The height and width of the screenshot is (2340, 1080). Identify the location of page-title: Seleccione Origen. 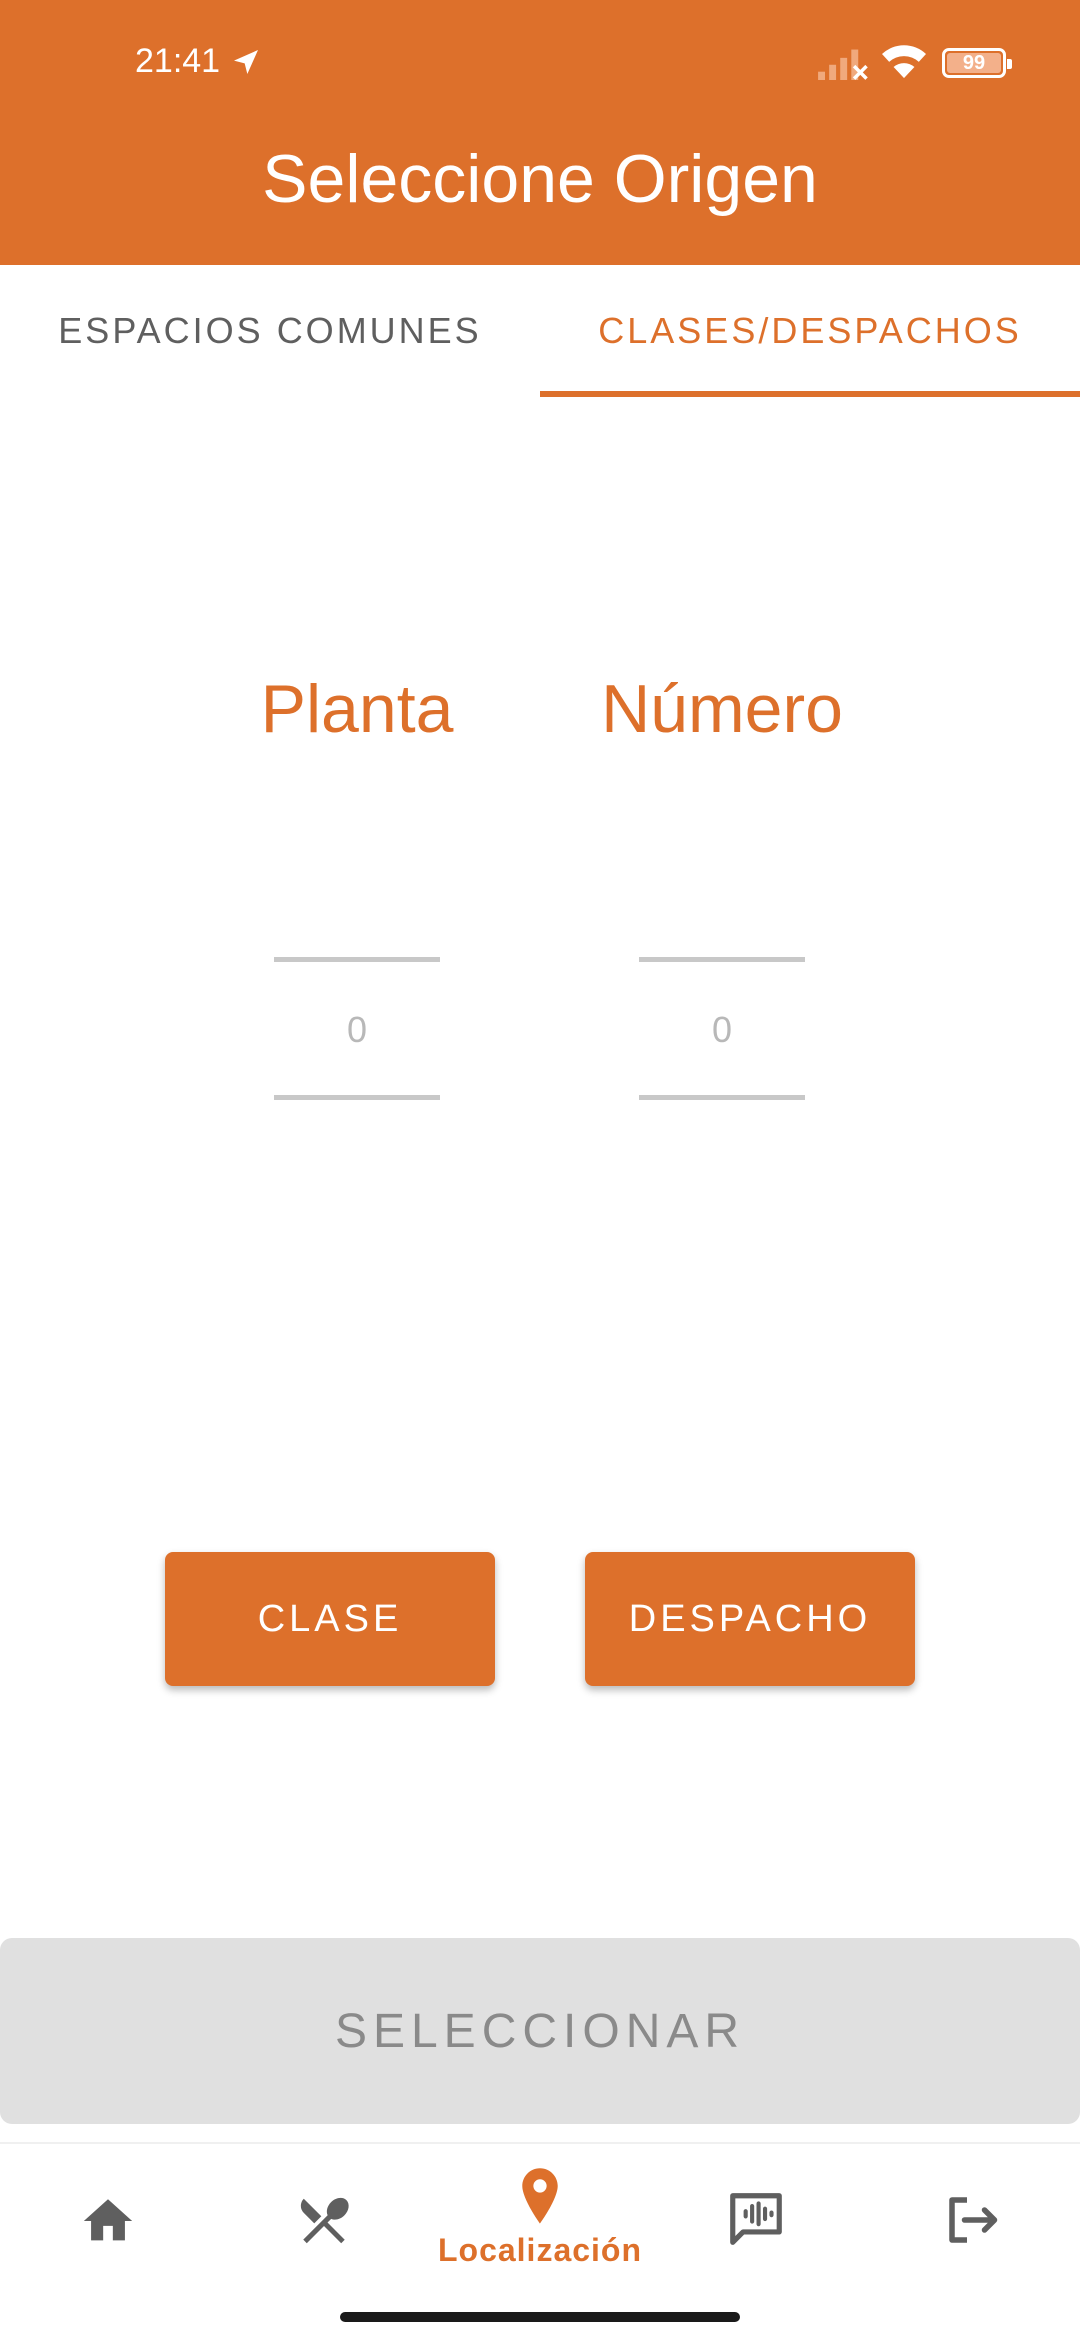
(540, 179).